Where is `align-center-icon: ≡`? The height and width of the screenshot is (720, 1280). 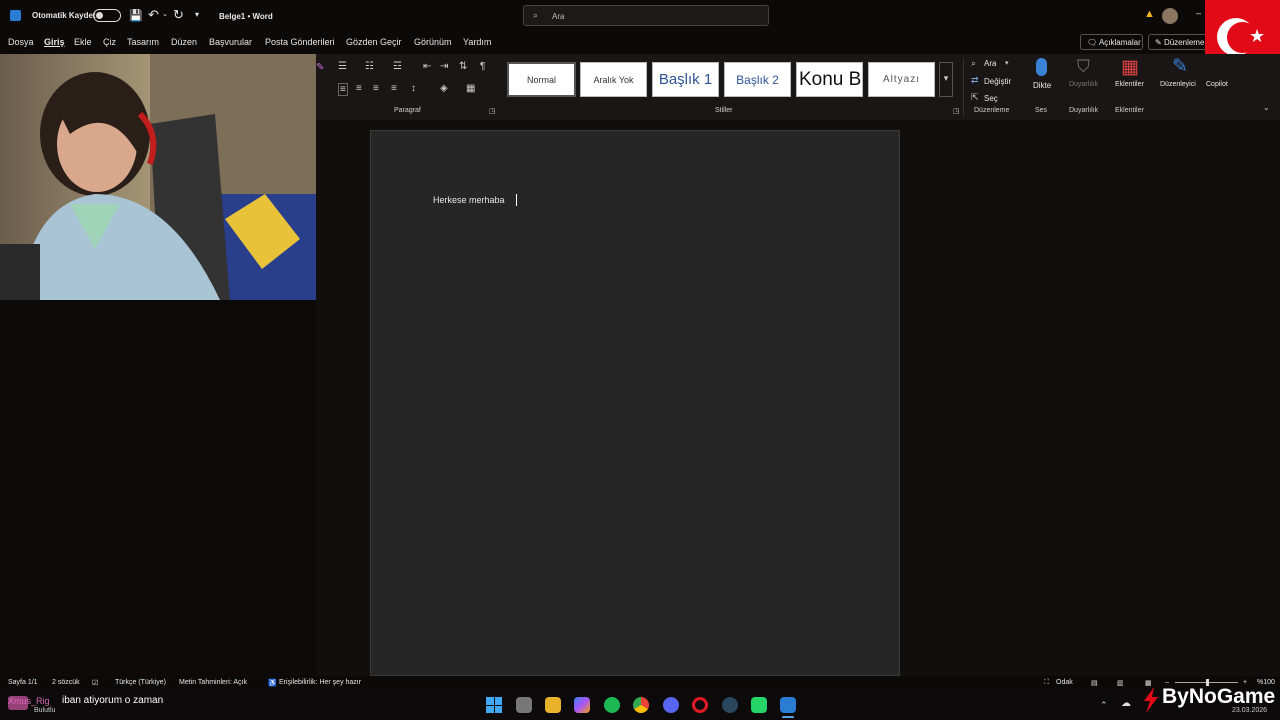 align-center-icon: ≡ is located at coordinates (359, 88).